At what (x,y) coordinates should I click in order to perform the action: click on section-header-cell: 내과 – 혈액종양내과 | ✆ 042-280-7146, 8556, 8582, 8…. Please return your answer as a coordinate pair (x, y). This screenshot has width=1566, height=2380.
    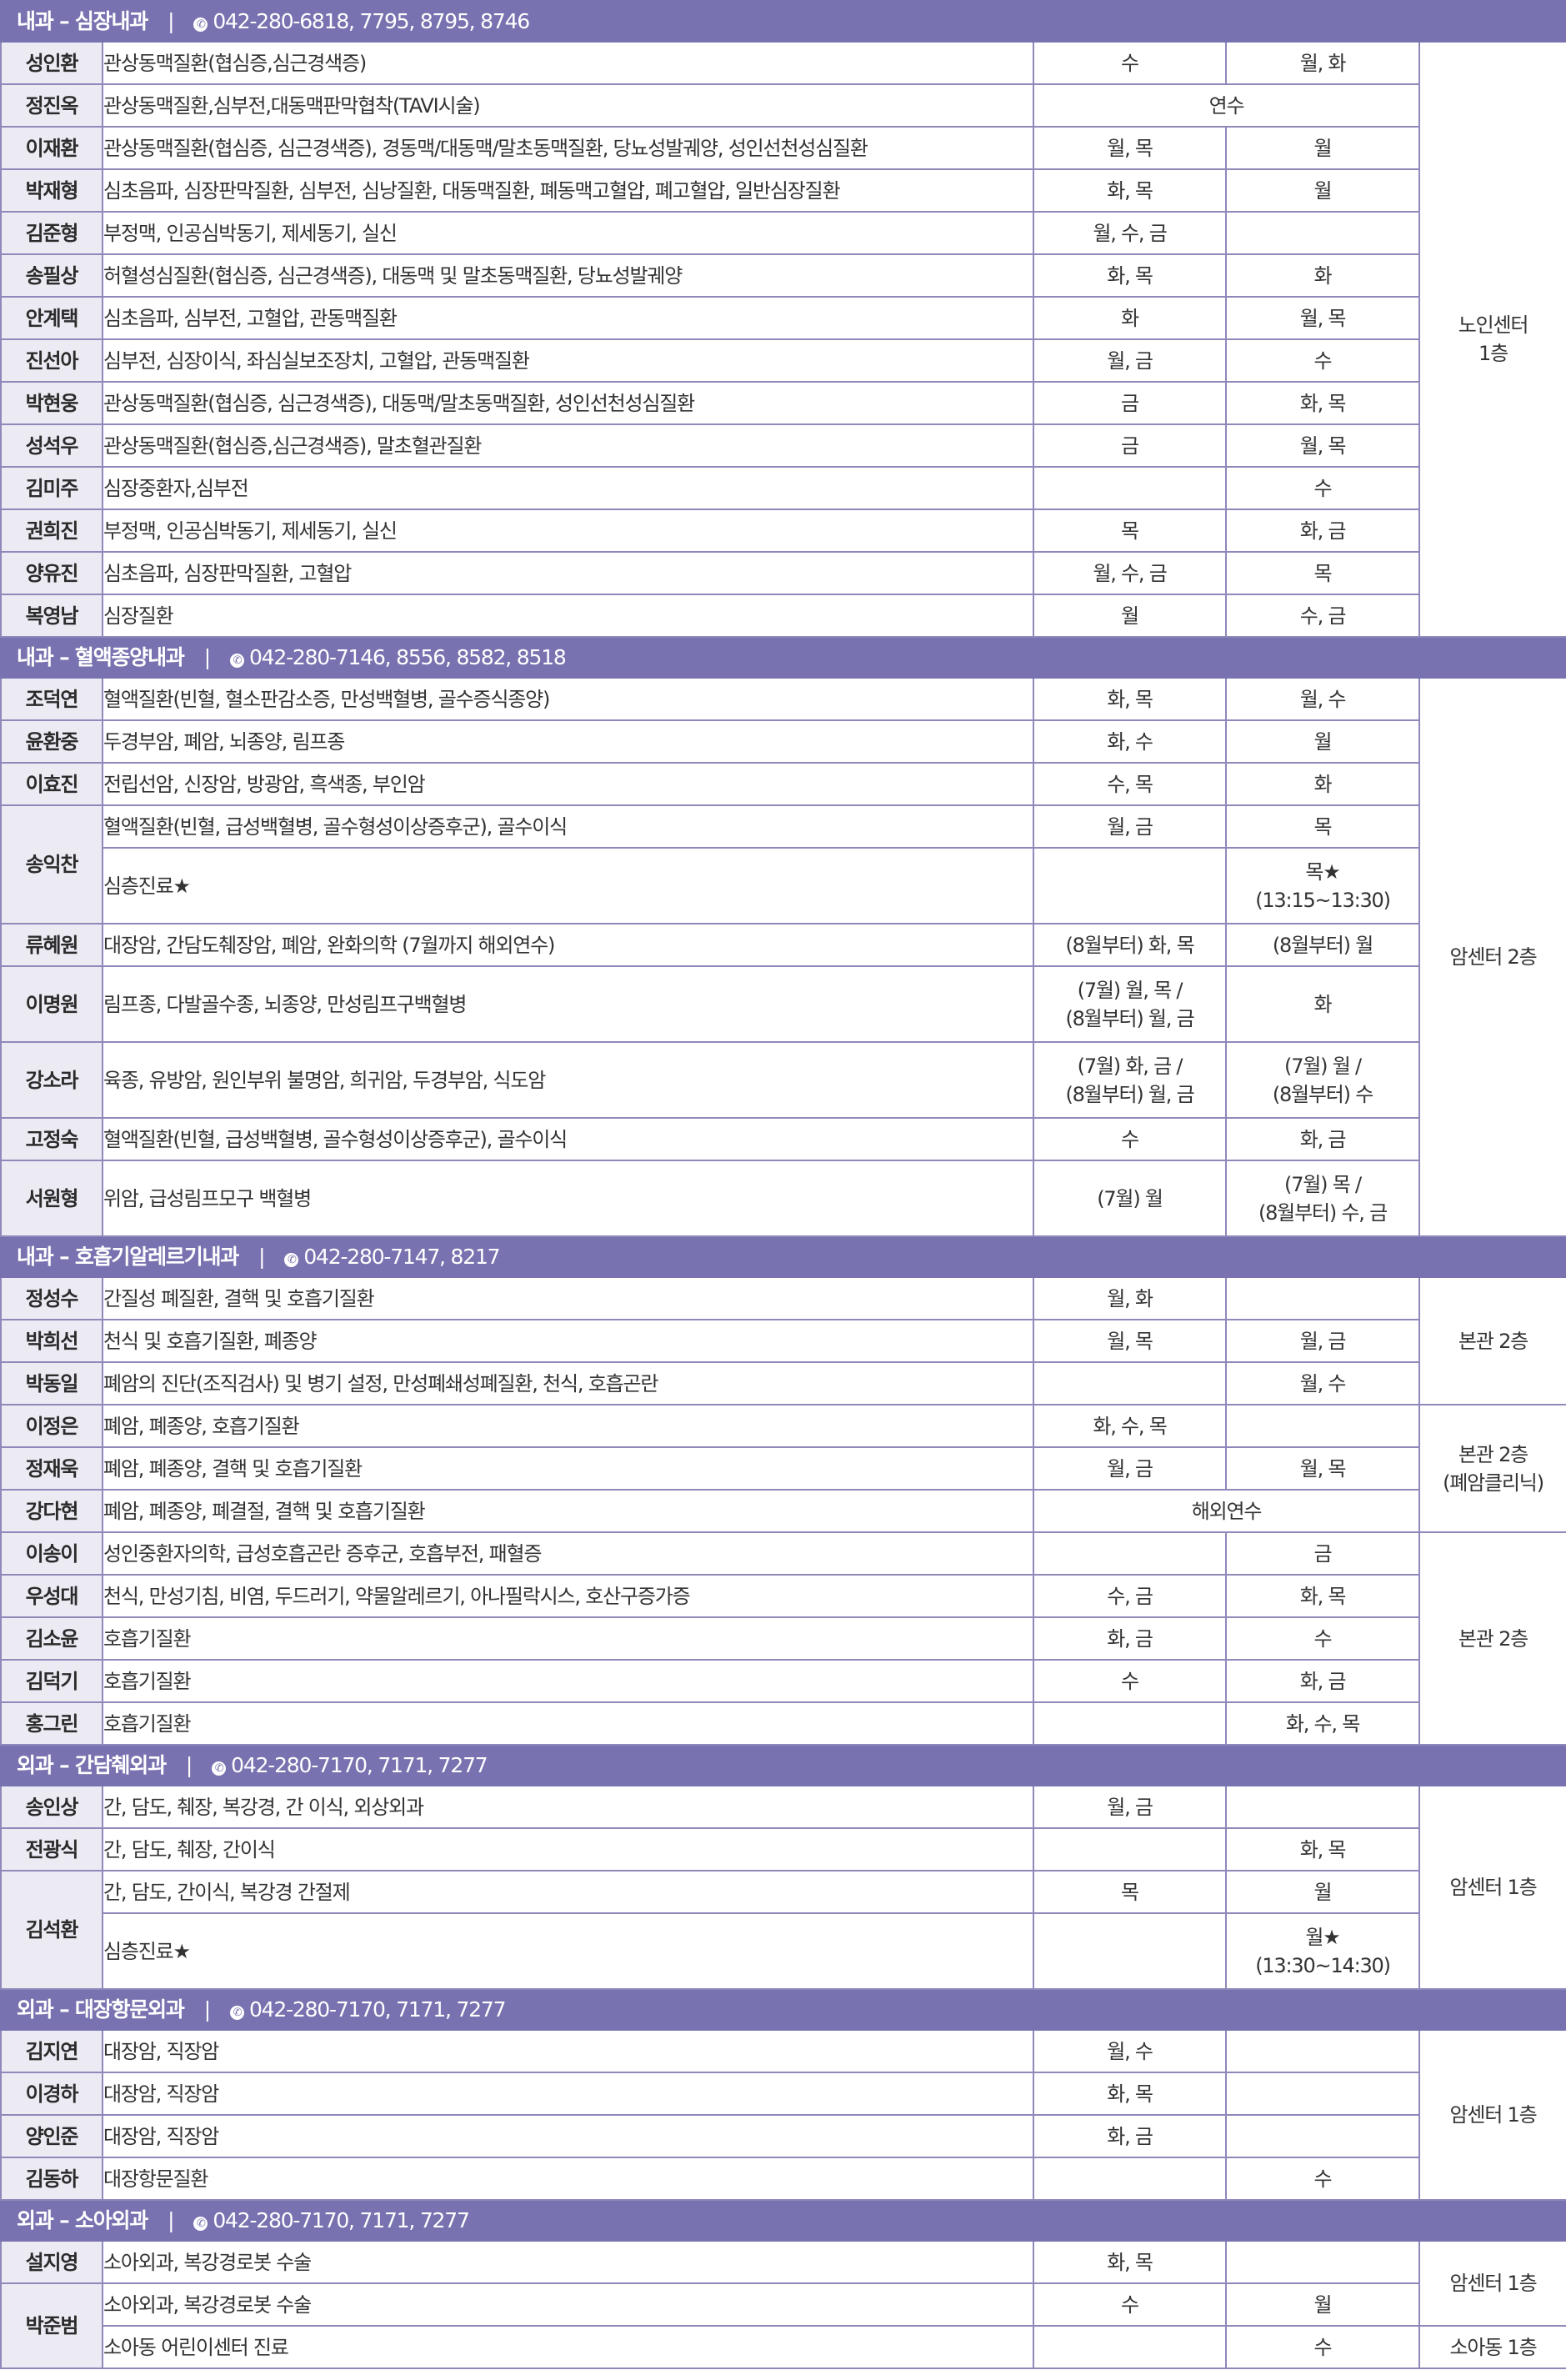
    Looking at the image, I should click on (783, 657).